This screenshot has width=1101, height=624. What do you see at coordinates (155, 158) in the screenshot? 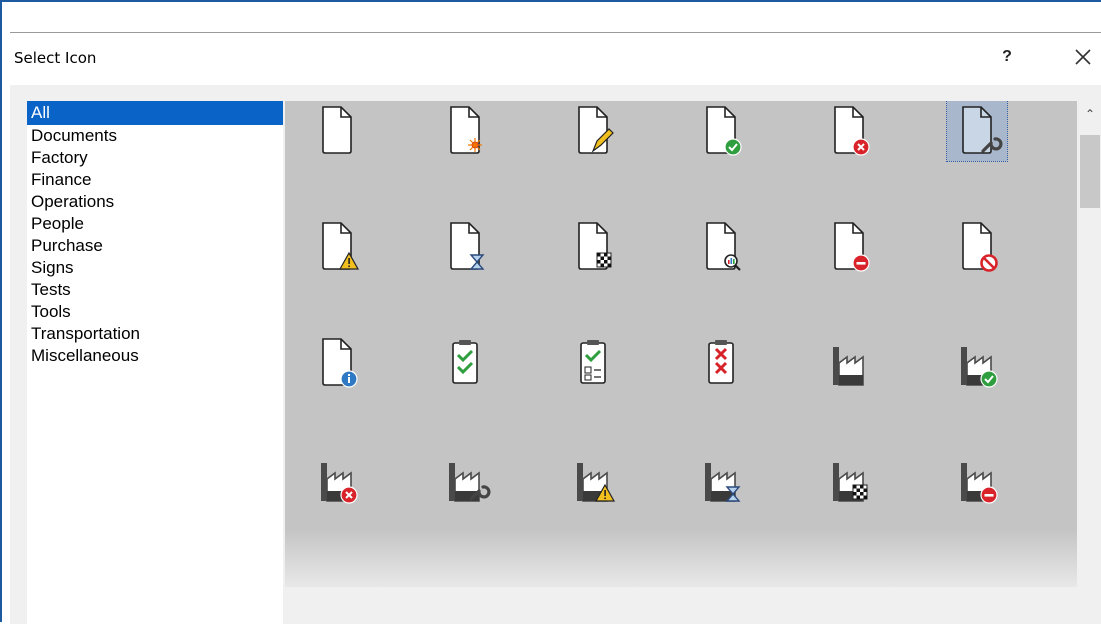
I see `category-factory: Factory` at bounding box center [155, 158].